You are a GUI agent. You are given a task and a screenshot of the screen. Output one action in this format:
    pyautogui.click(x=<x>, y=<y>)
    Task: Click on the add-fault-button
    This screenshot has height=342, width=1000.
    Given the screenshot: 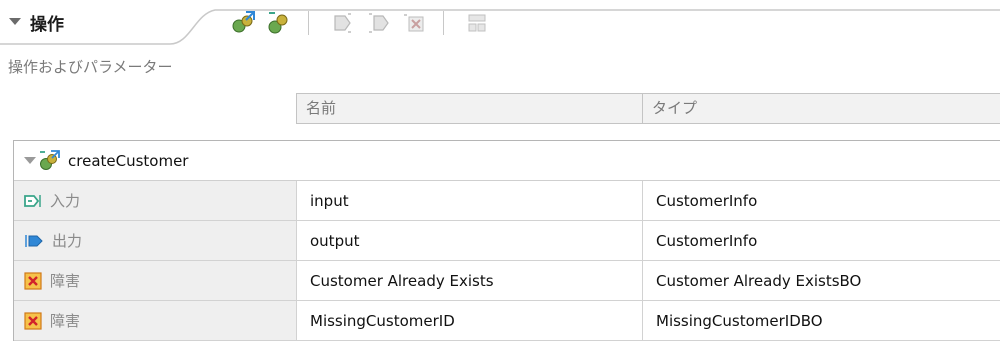 What is the action you would take?
    pyautogui.click(x=414, y=23)
    